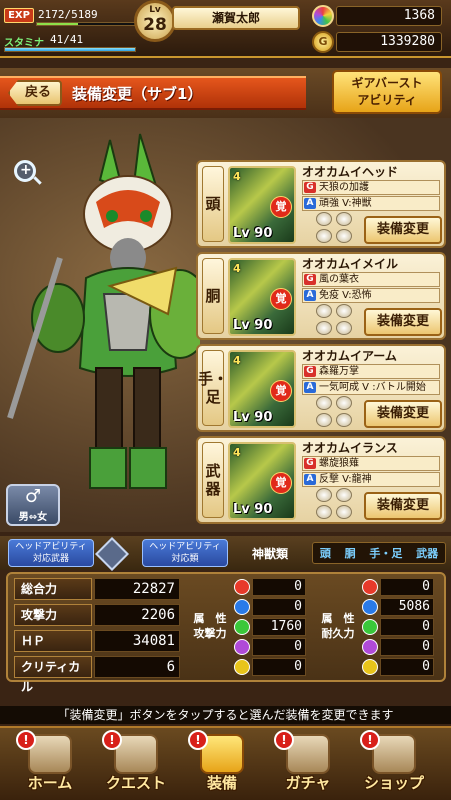 Image resolution: width=451 pixels, height=800 pixels. Describe the element at coordinates (394, 765) in the screenshot. I see `nav-shop: ! ショップ` at that location.